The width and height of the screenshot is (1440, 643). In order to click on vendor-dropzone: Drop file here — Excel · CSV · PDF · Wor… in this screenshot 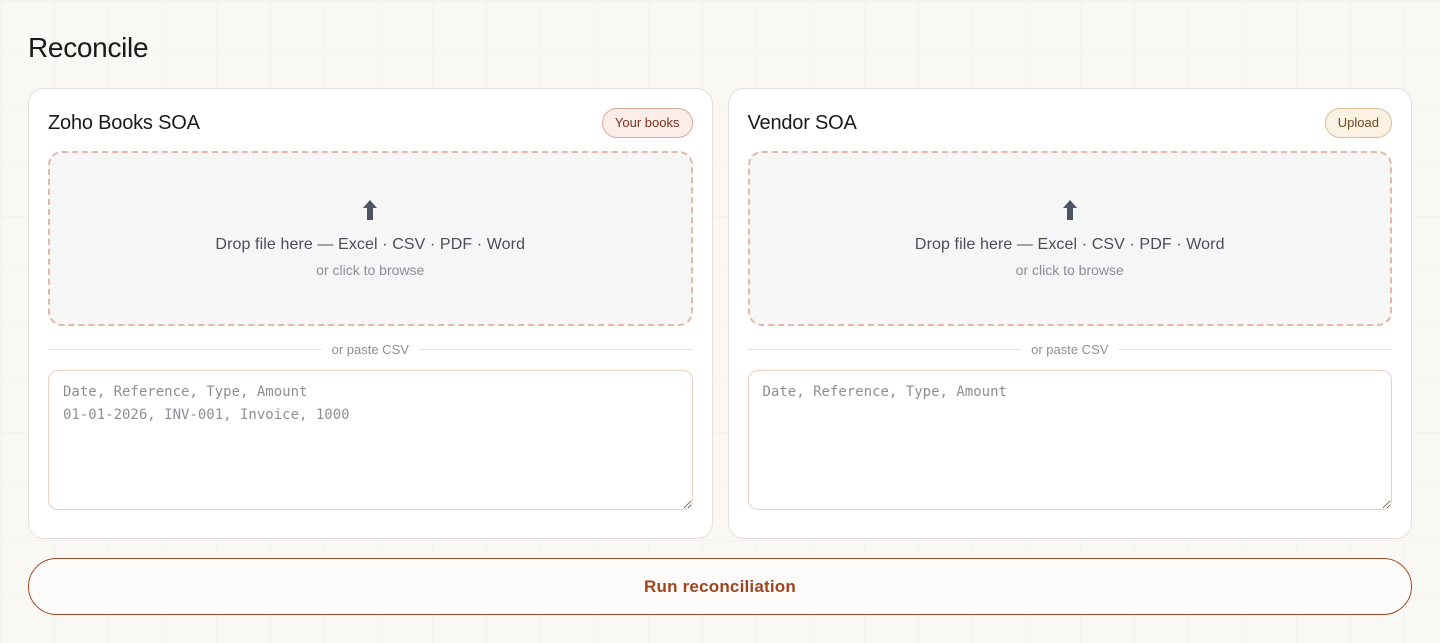, I will do `click(1069, 238)`.